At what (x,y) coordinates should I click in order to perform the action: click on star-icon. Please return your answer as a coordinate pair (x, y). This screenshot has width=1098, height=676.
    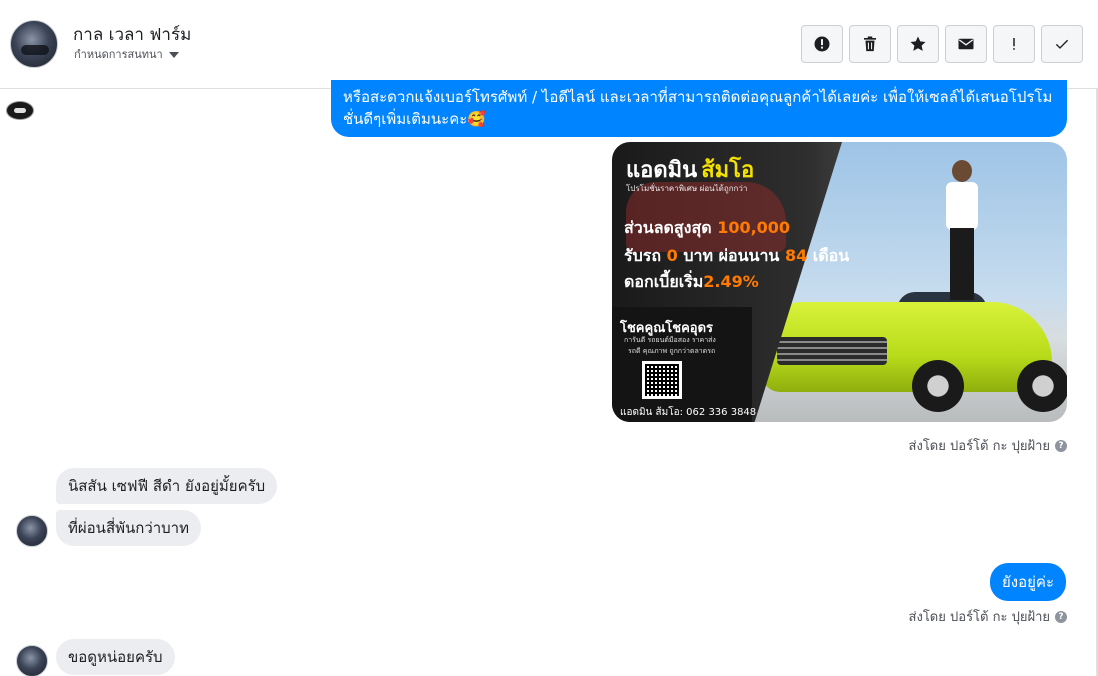
    Looking at the image, I should click on (918, 43).